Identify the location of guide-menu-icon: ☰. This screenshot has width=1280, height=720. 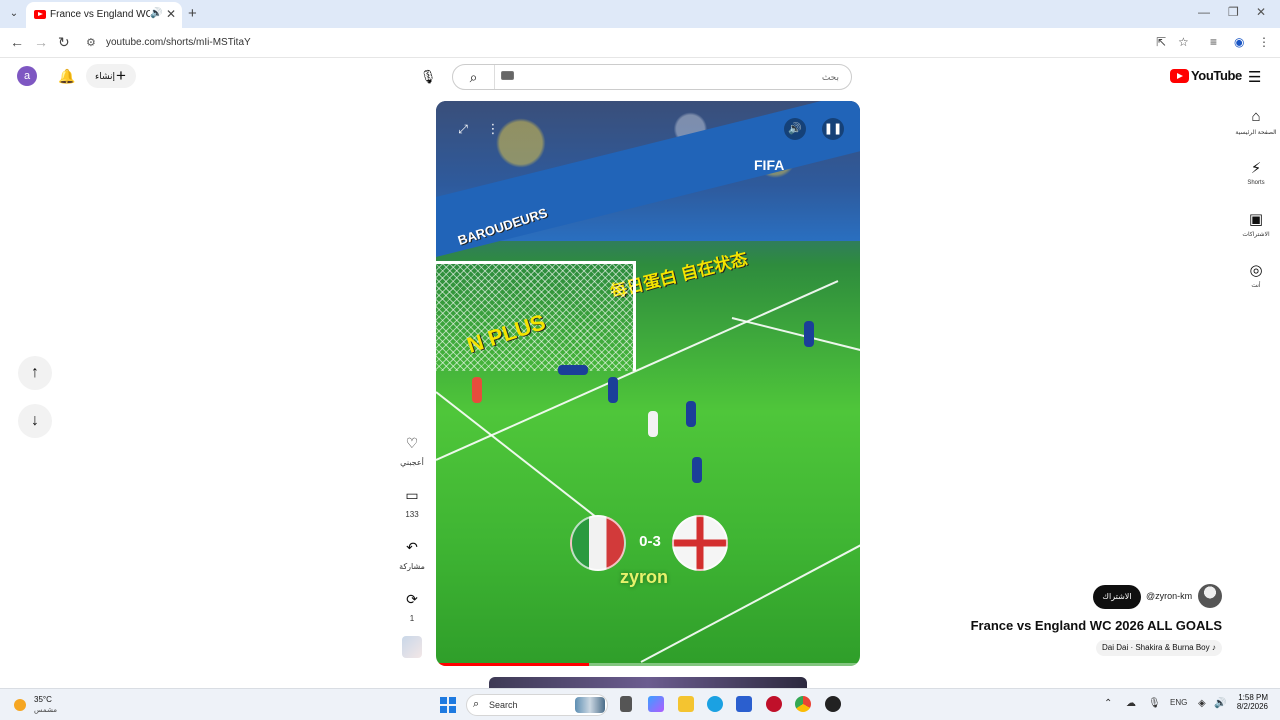
(1254, 77).